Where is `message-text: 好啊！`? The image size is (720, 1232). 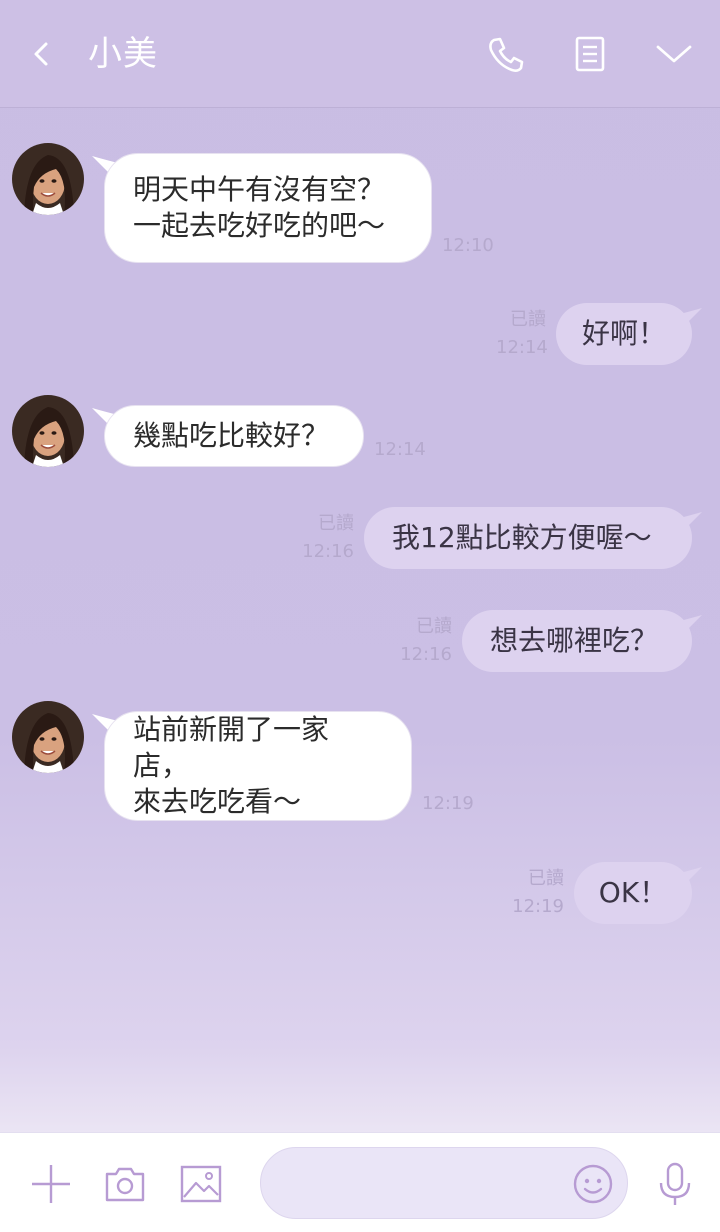 message-text: 好啊！ is located at coordinates (623, 333).